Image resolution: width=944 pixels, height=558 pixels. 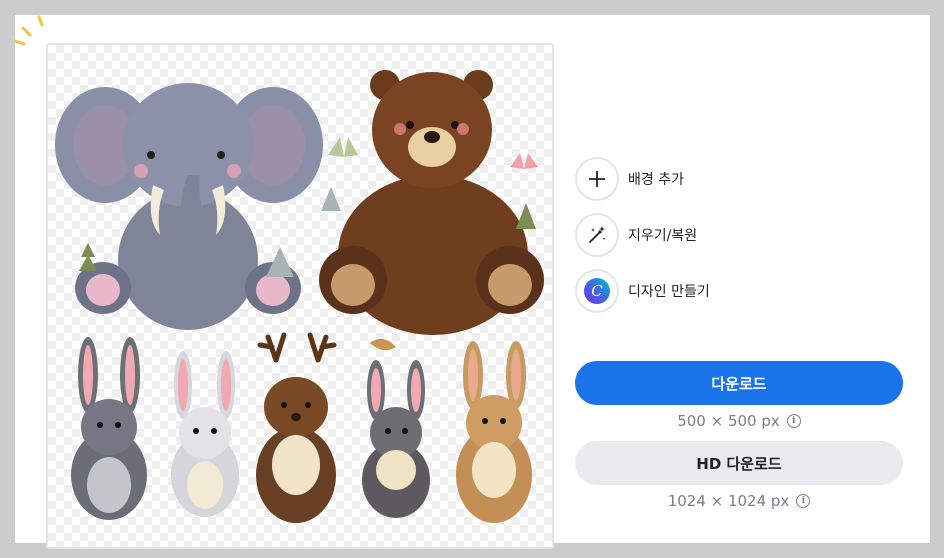 What do you see at coordinates (597, 179) in the screenshot?
I see `plus-icon` at bounding box center [597, 179].